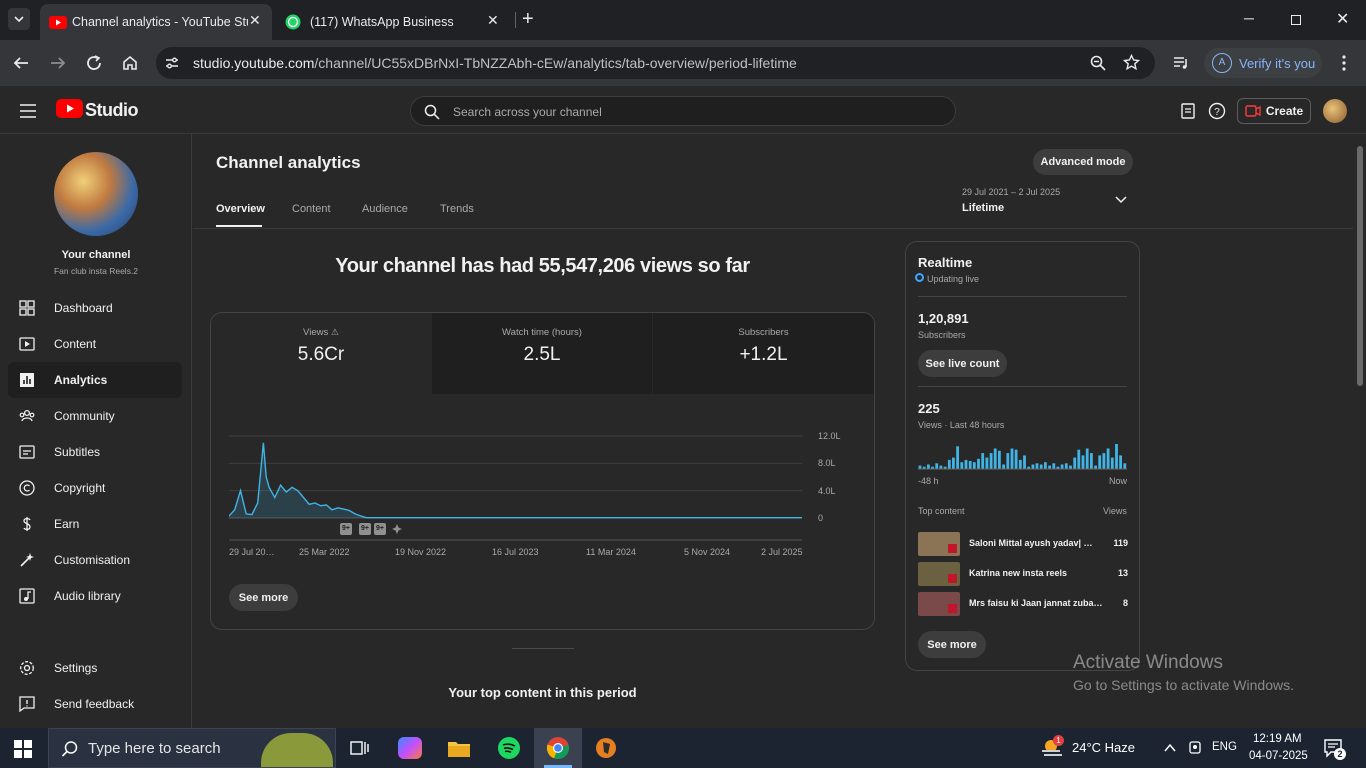 Image resolution: width=1366 pixels, height=768 pixels. I want to click on file-explorer-icon, so click(459, 748).